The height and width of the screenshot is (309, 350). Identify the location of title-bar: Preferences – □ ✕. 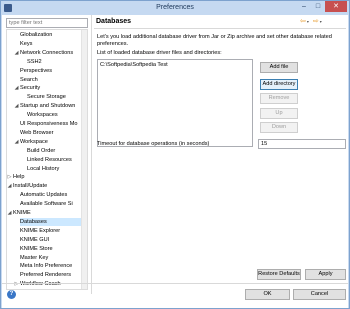
(175, 8).